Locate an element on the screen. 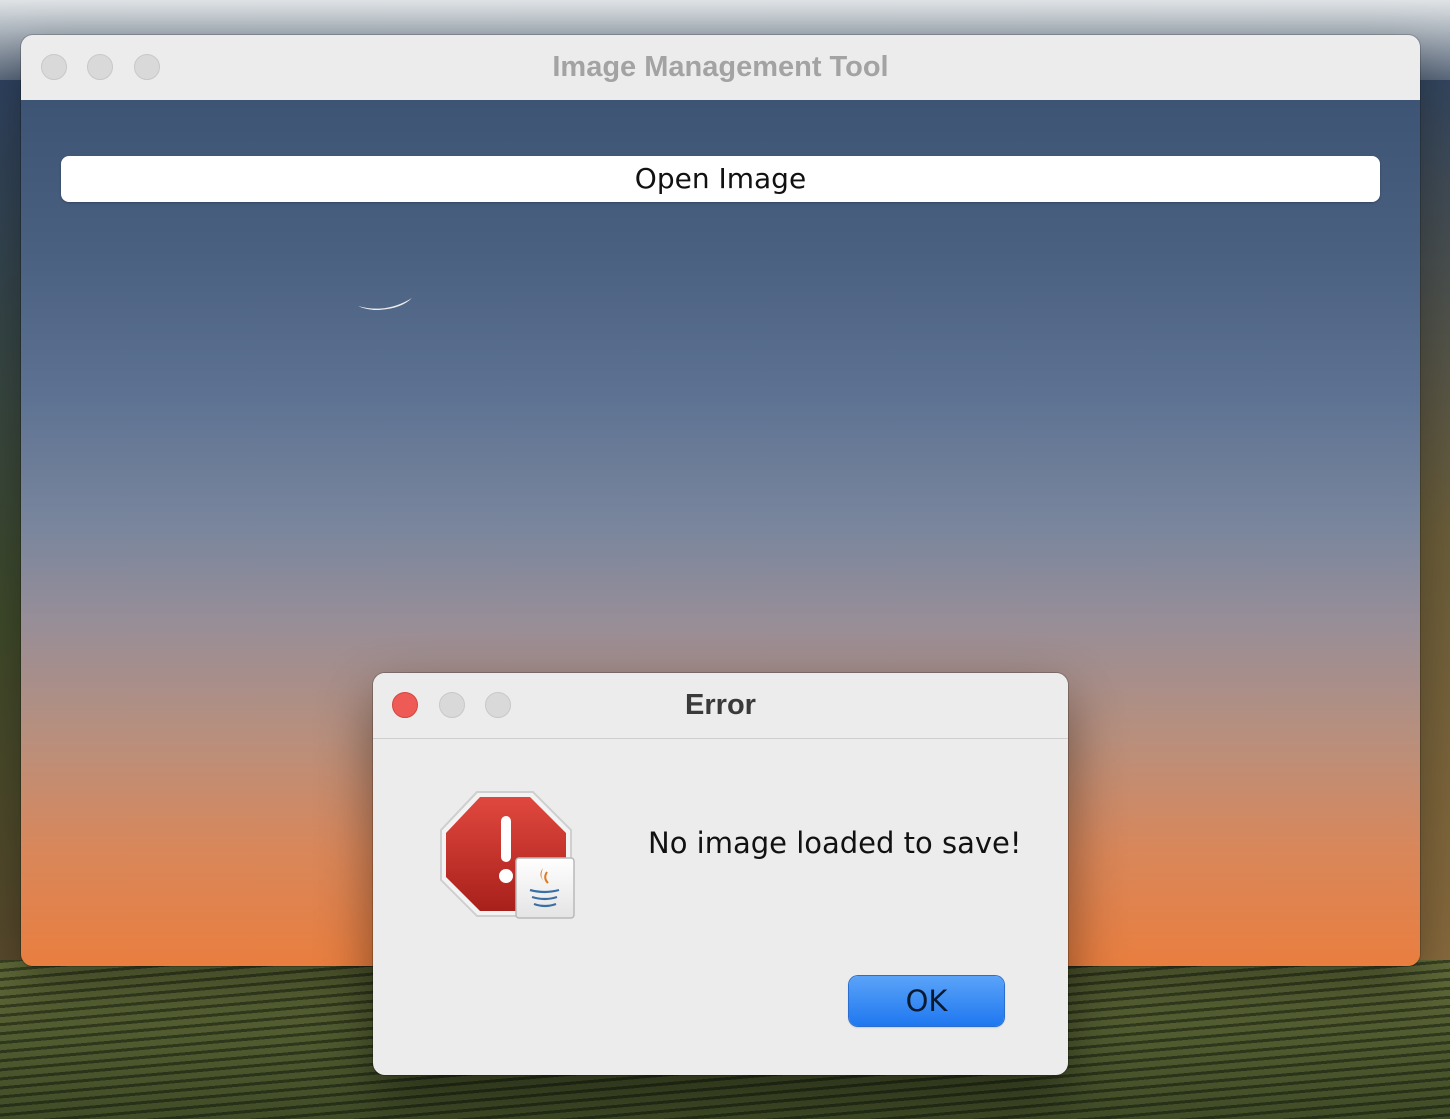 Image resolution: width=1450 pixels, height=1119 pixels. dialog-close-button is located at coordinates (405, 705).